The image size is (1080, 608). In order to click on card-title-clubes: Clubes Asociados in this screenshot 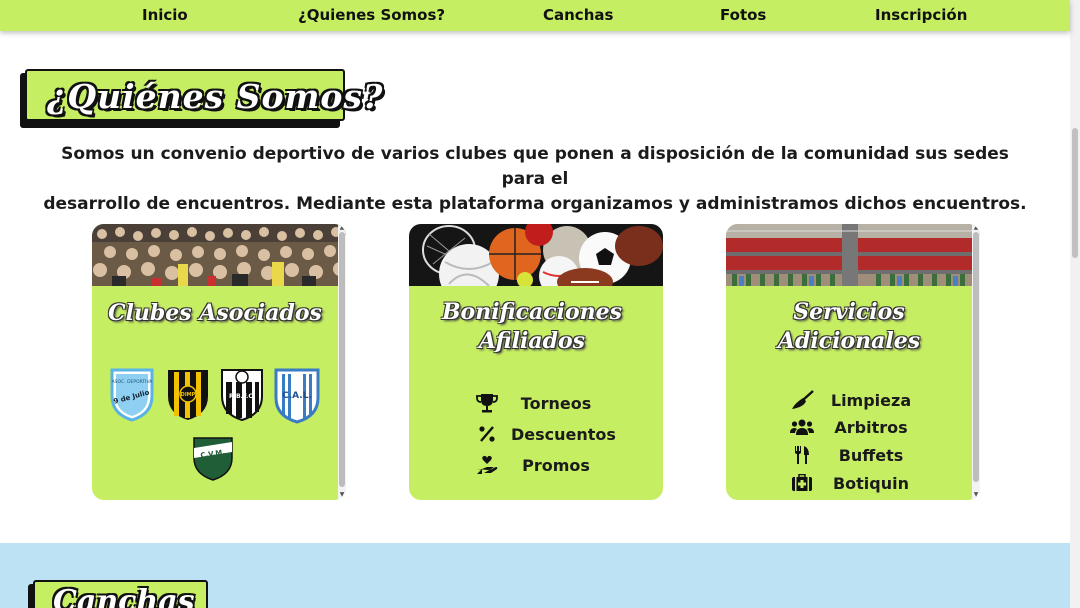, I will do `click(215, 313)`.